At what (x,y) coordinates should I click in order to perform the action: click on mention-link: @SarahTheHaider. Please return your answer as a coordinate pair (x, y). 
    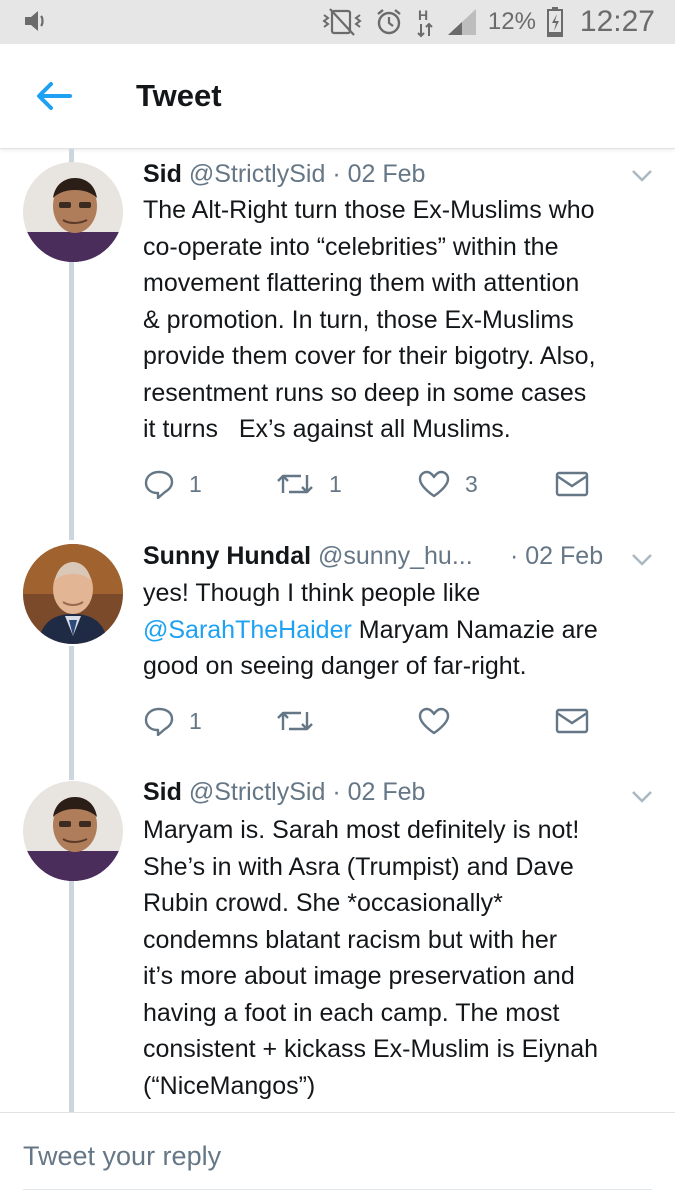
    Looking at the image, I should click on (247, 630).